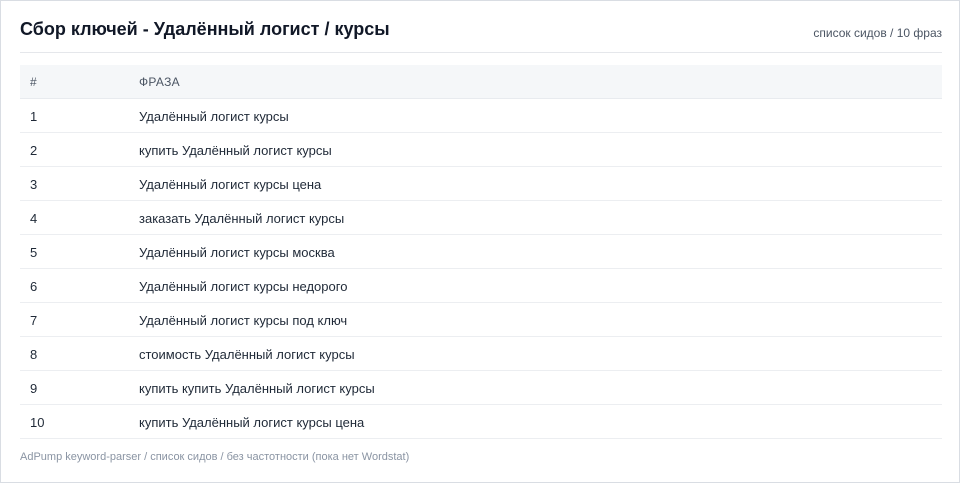 Image resolution: width=960 pixels, height=483 pixels. Describe the element at coordinates (33, 82) in the screenshot. I see `column-header-number: #` at that location.